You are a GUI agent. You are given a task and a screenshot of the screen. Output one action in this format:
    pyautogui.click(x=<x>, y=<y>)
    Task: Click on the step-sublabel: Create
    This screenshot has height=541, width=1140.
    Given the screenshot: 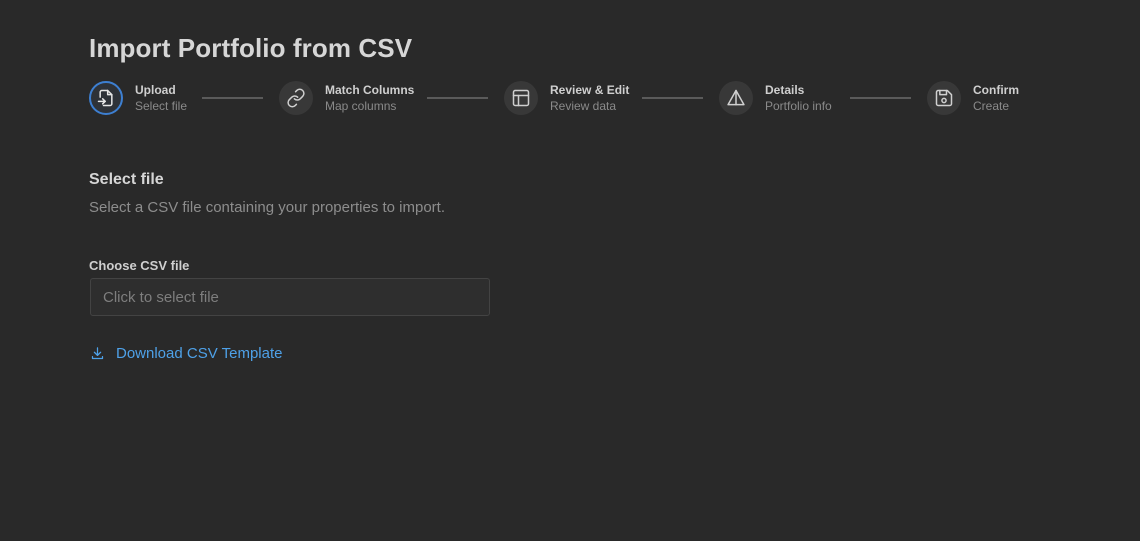 What is the action you would take?
    pyautogui.click(x=991, y=106)
    